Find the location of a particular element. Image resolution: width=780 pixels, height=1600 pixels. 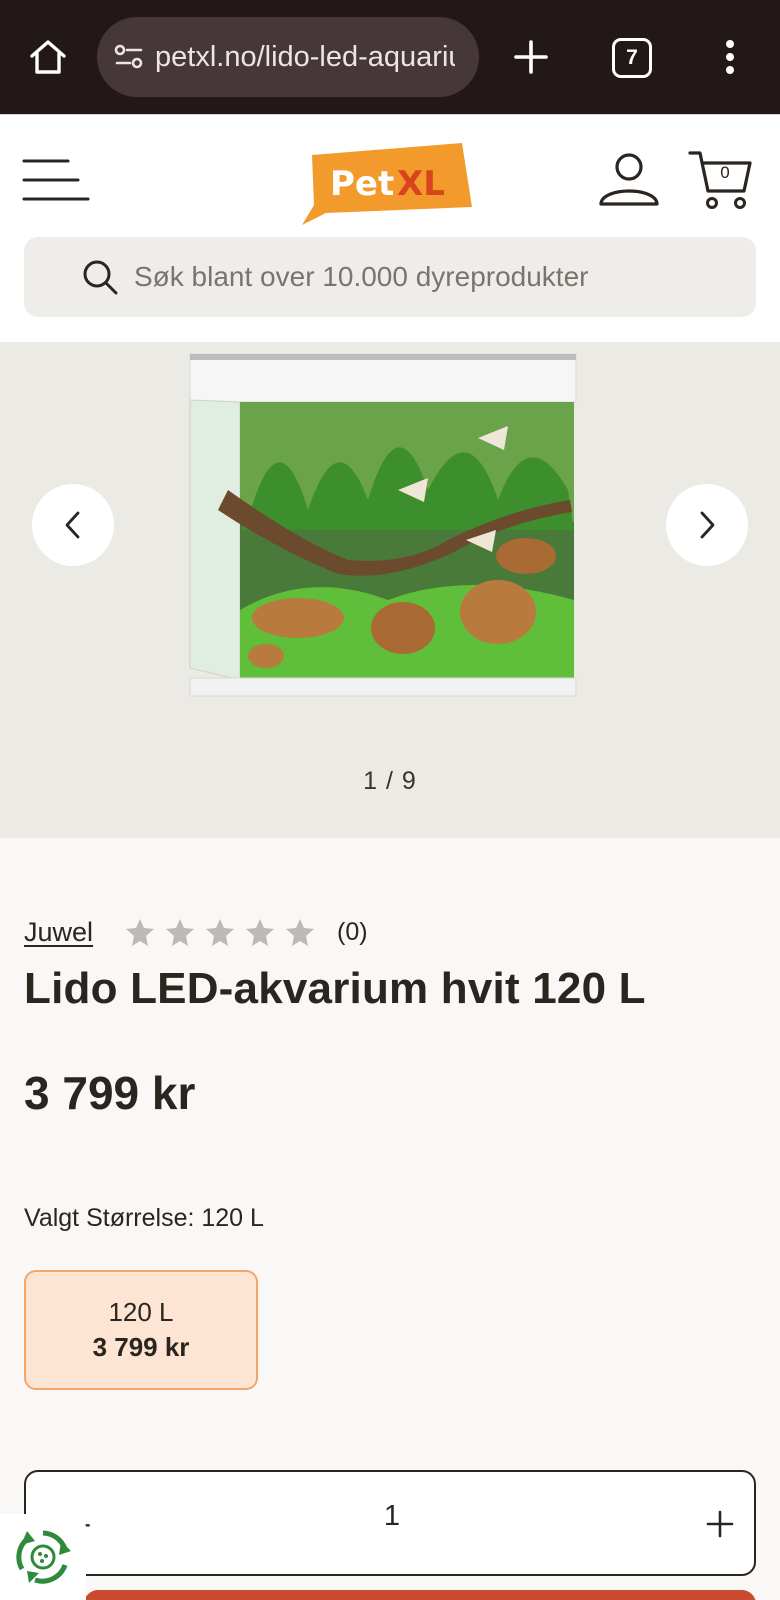

logo-text-pet: Pet is located at coordinates (362, 184).